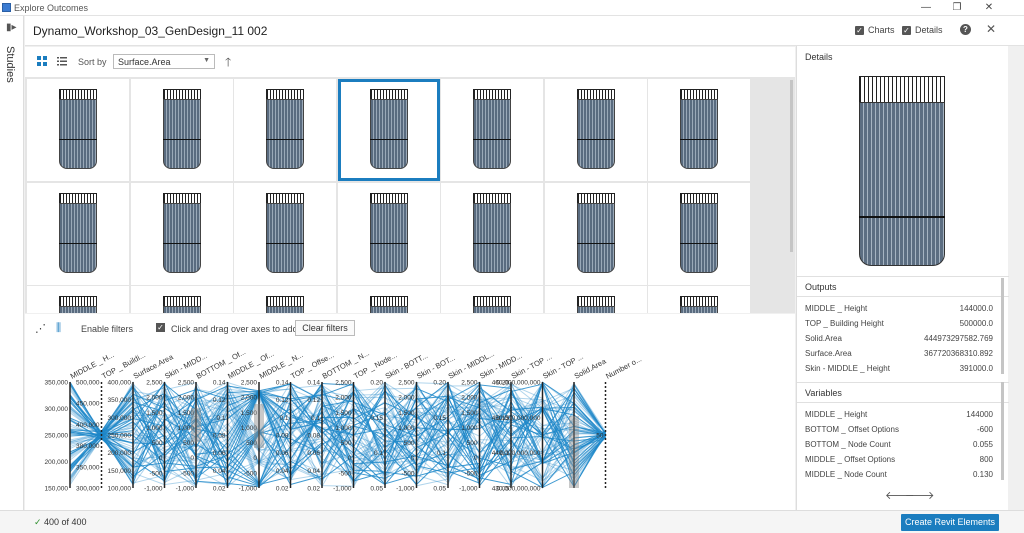  Describe the element at coordinates (957, 8) in the screenshot. I see `restore-button: ❐` at that location.